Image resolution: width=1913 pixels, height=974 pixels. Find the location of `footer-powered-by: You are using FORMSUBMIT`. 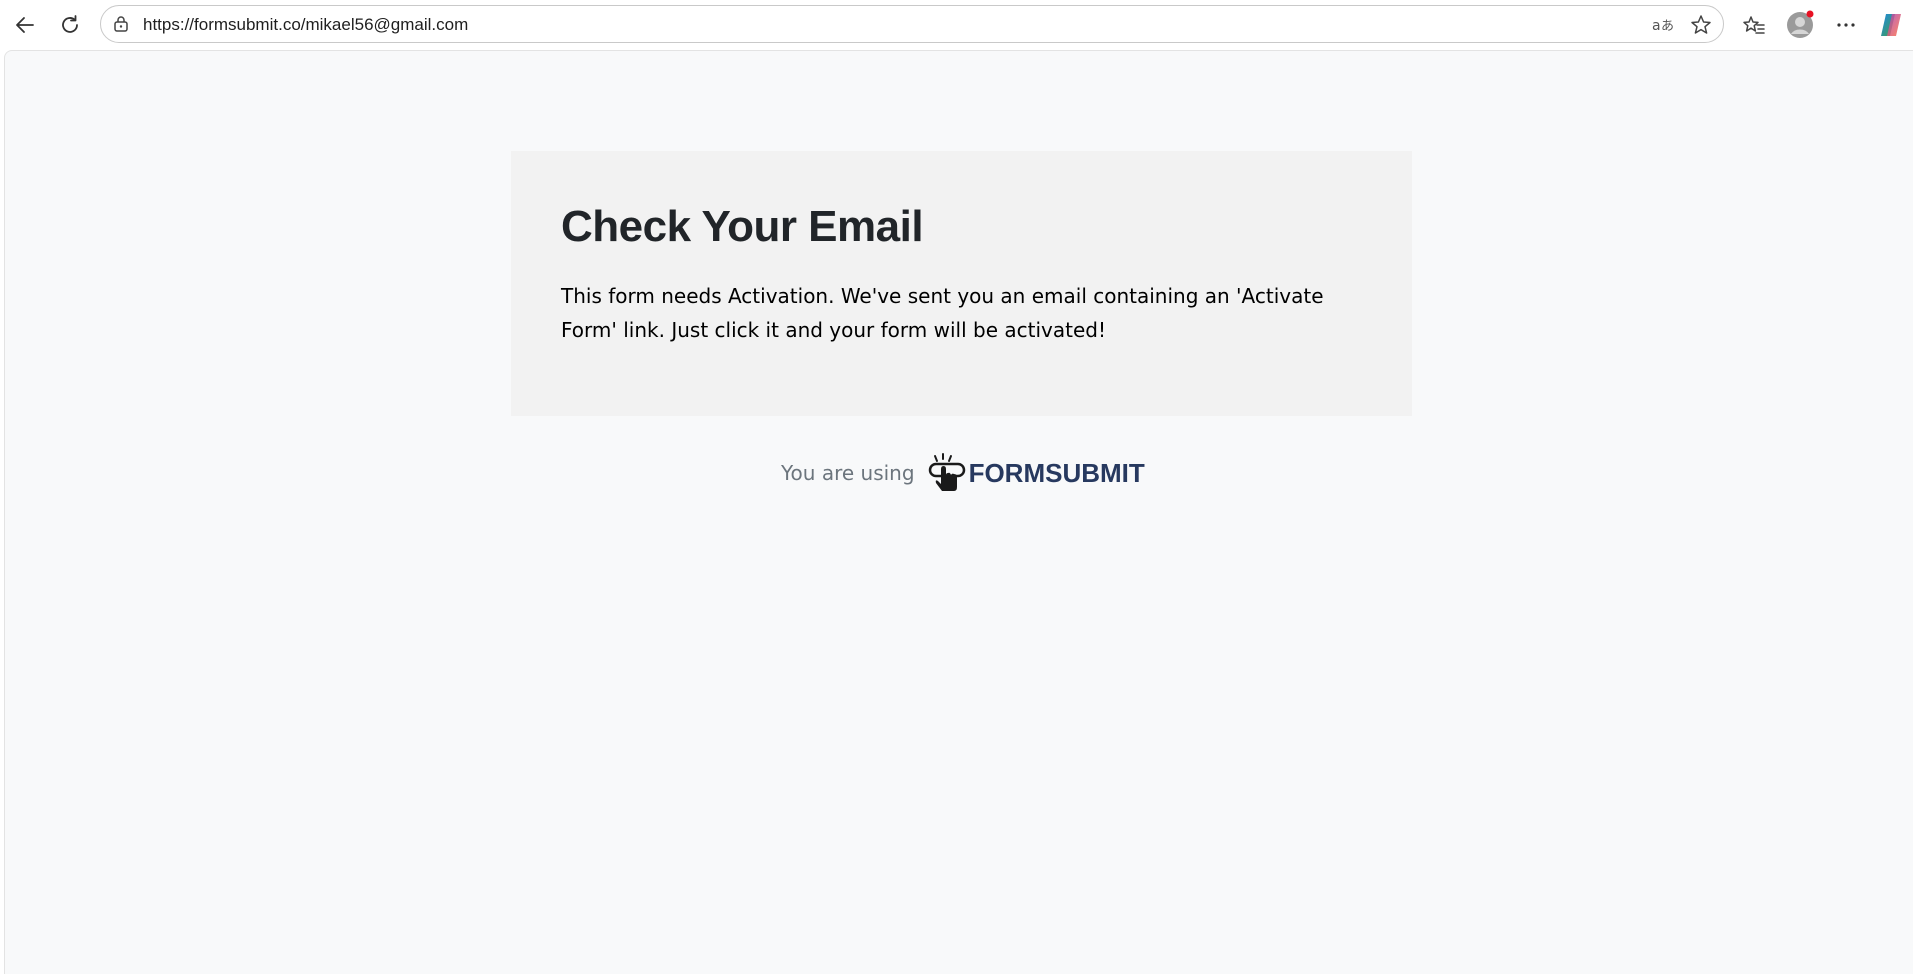

footer-powered-by: You are using FORMSUBMIT is located at coordinates (963, 473).